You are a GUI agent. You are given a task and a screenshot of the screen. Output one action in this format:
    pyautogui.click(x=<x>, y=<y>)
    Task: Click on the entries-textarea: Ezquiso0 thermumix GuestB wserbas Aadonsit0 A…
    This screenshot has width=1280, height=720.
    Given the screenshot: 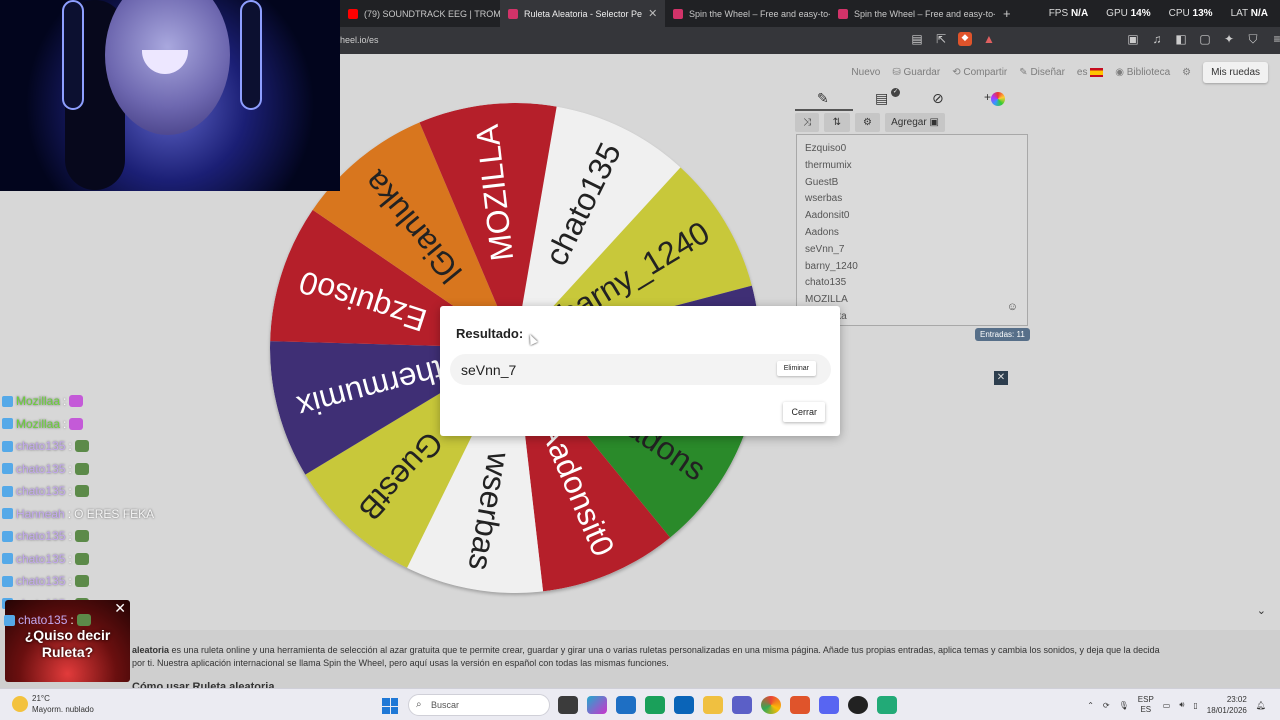 What is the action you would take?
    pyautogui.click(x=912, y=230)
    